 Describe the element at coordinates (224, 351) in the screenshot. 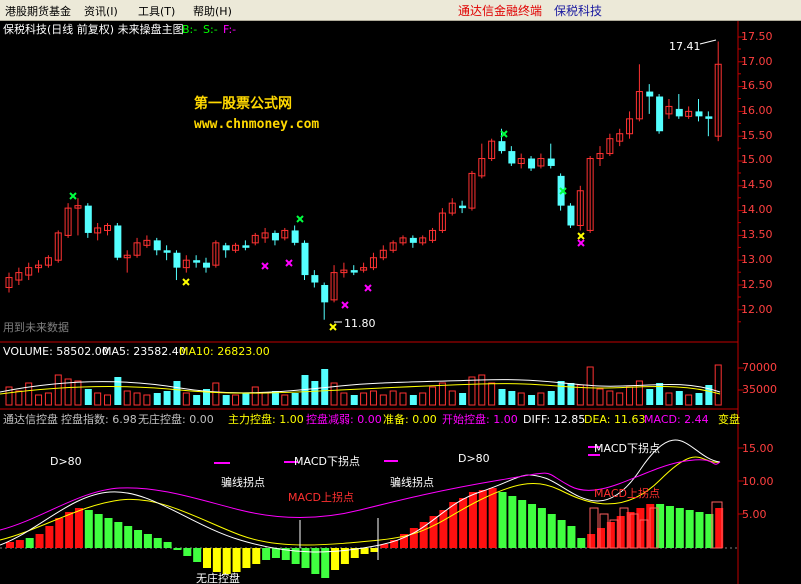

I see `volume-ma10-label: MA10: 26823.00` at that location.